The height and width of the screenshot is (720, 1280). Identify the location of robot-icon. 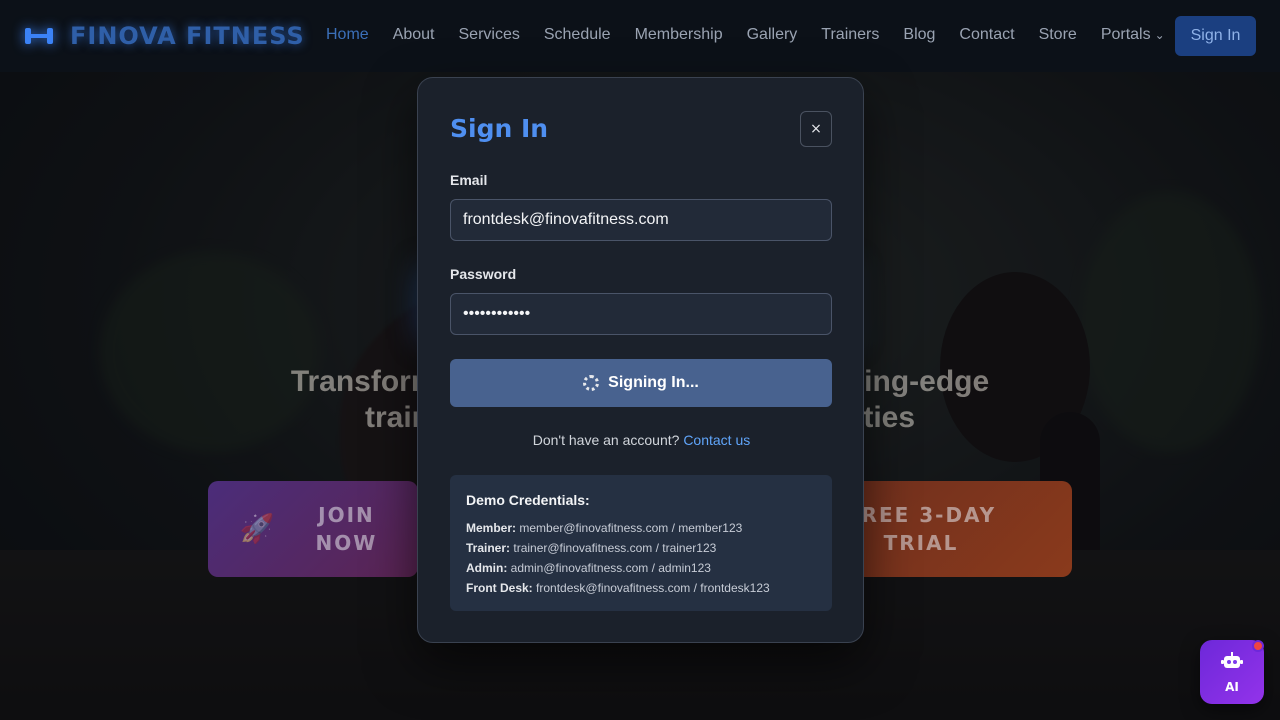
(1232, 663).